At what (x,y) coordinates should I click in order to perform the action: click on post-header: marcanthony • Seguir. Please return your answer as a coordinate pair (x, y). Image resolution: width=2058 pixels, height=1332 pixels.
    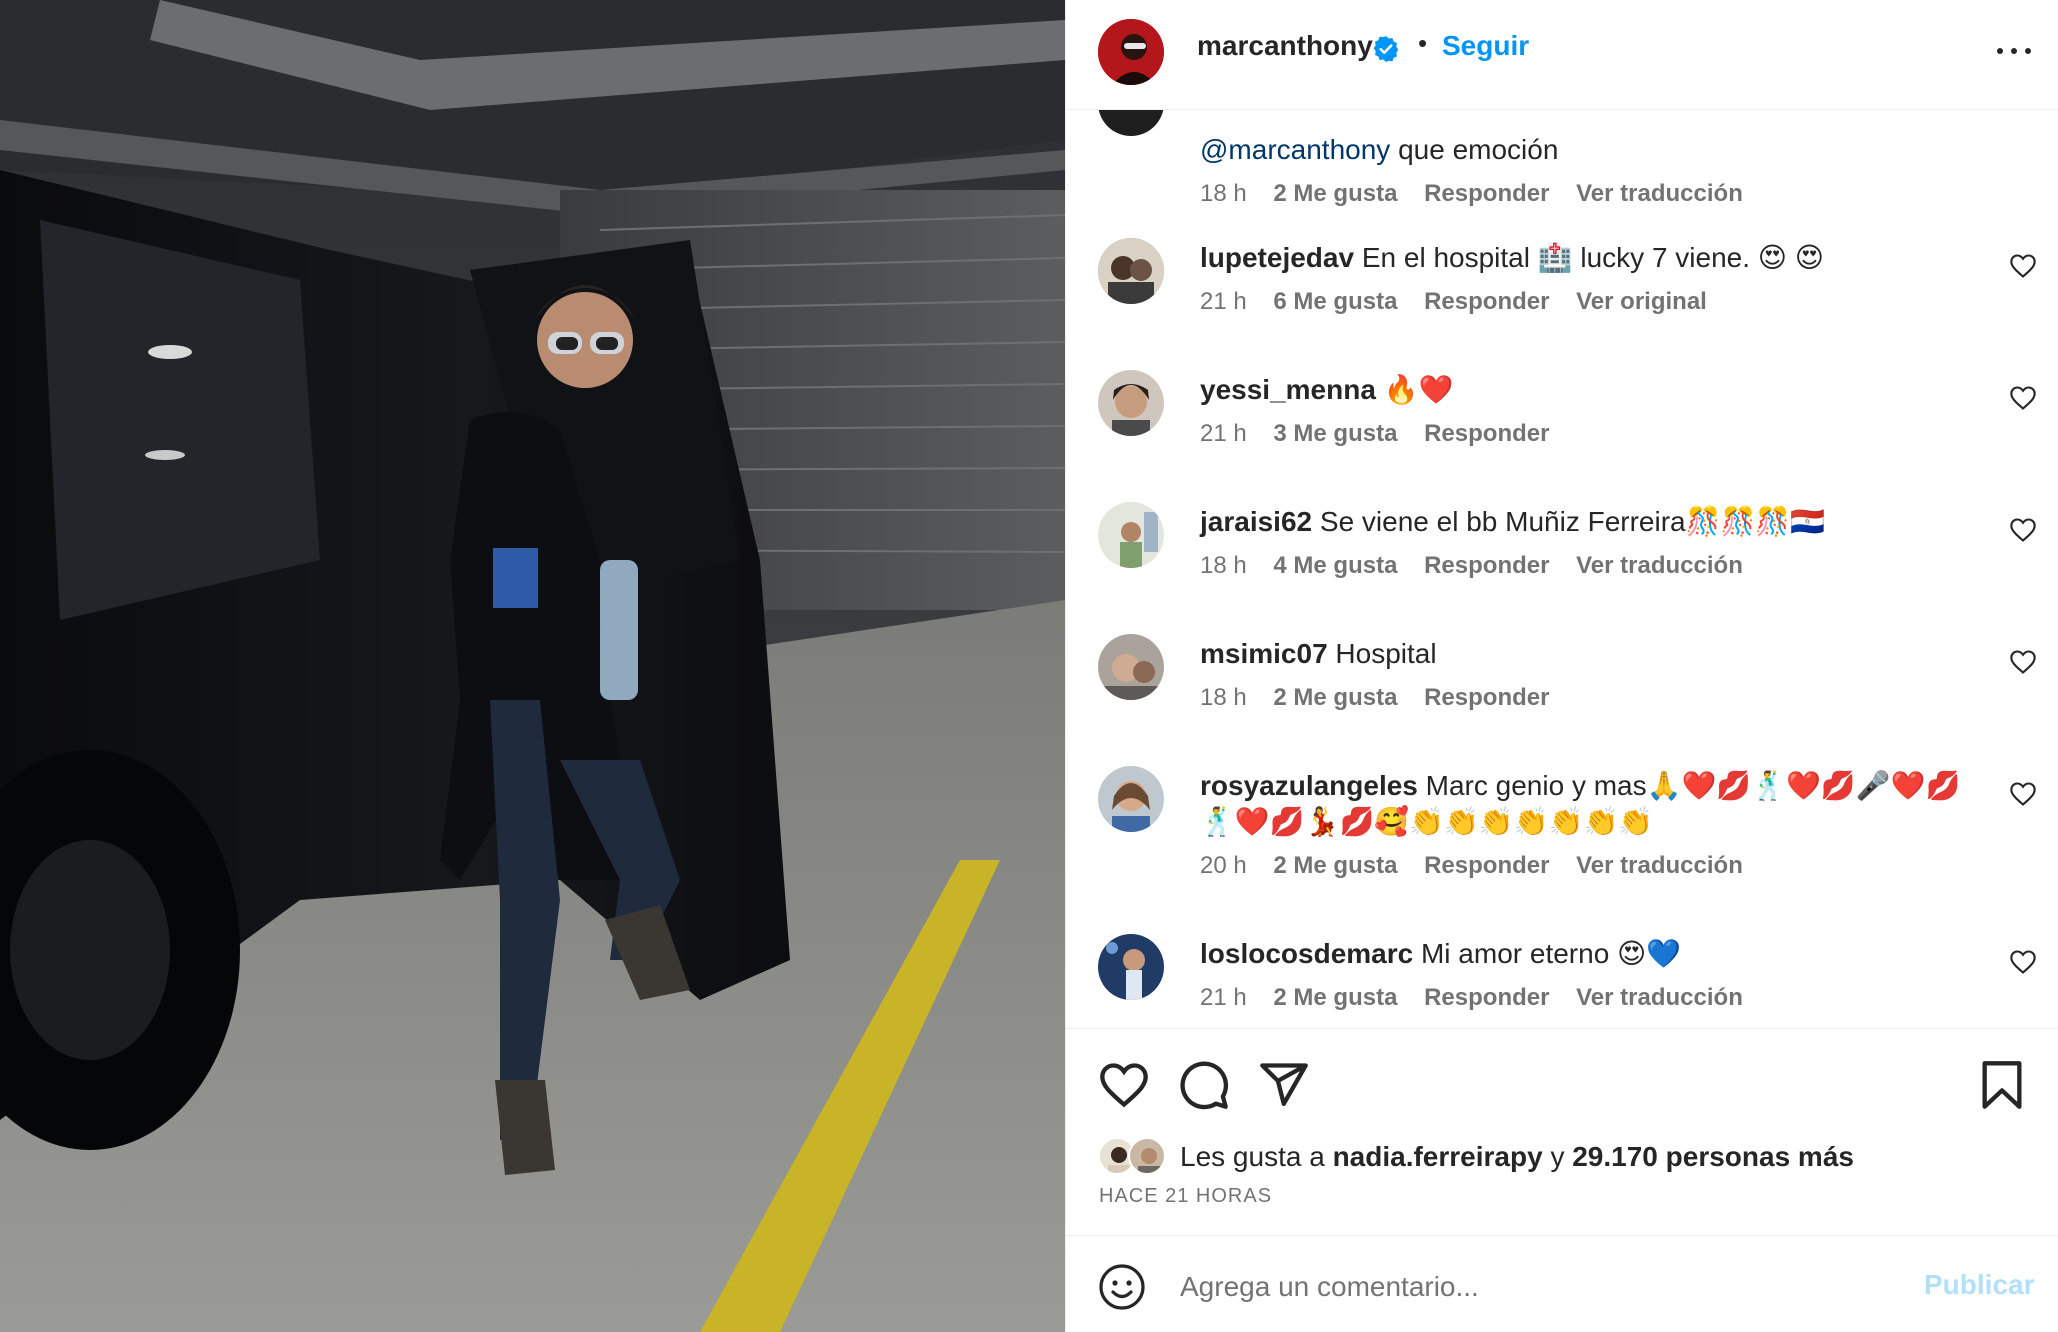
    Looking at the image, I should click on (1562, 55).